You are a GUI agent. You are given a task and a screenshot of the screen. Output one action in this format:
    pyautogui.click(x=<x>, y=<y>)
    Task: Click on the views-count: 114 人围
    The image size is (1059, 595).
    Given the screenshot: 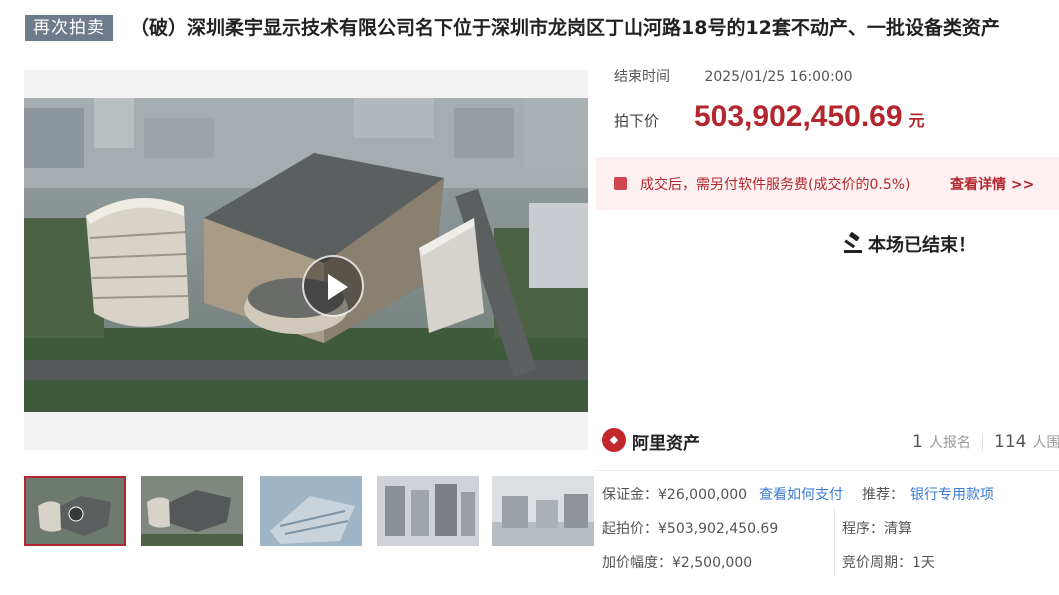 What is the action you would take?
    pyautogui.click(x=1026, y=442)
    